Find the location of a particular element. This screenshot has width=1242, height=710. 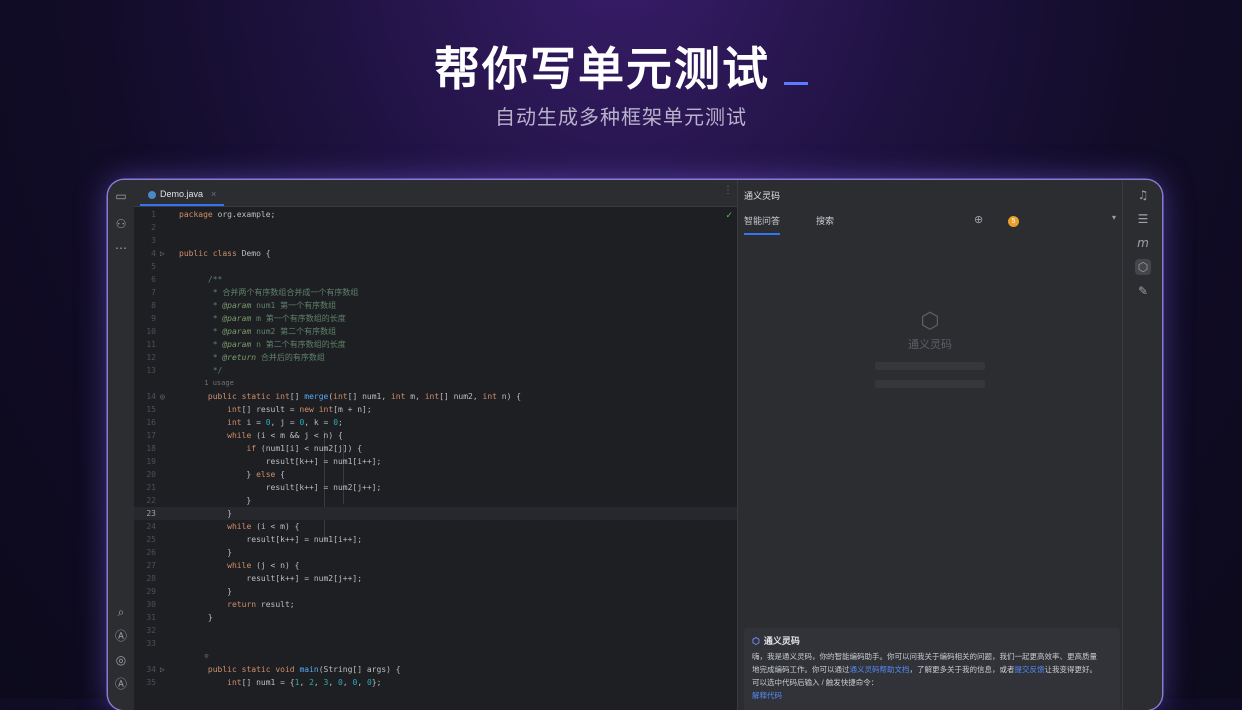

right-tool-rail: ♫ ☰ m ⬡ ✎ is located at coordinates (1142, 445).